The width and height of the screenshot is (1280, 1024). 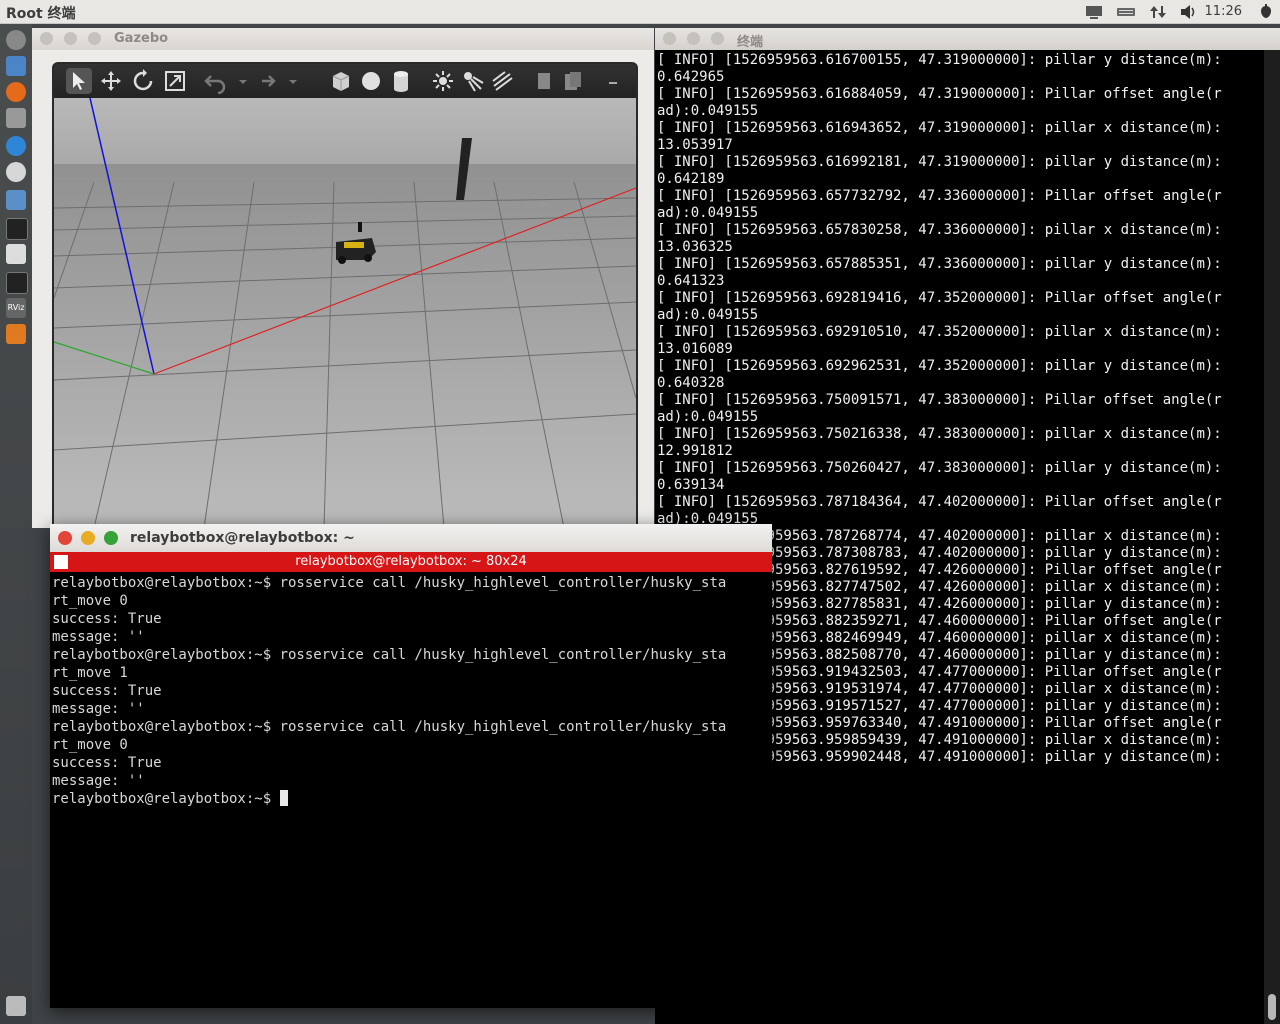 What do you see at coordinates (16, 66) in the screenshot?
I see `files-icon` at bounding box center [16, 66].